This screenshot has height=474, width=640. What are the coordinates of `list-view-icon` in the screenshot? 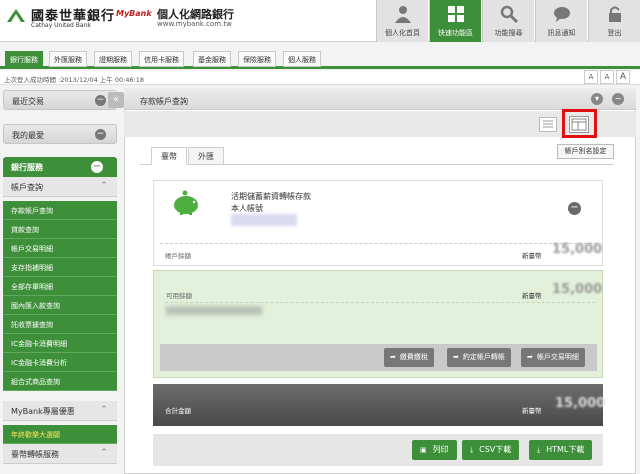 It's located at (548, 124).